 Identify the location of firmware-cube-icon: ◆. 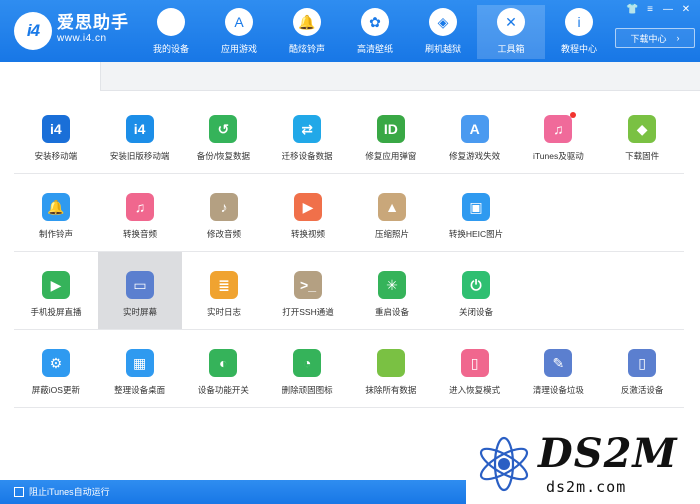
(642, 129).